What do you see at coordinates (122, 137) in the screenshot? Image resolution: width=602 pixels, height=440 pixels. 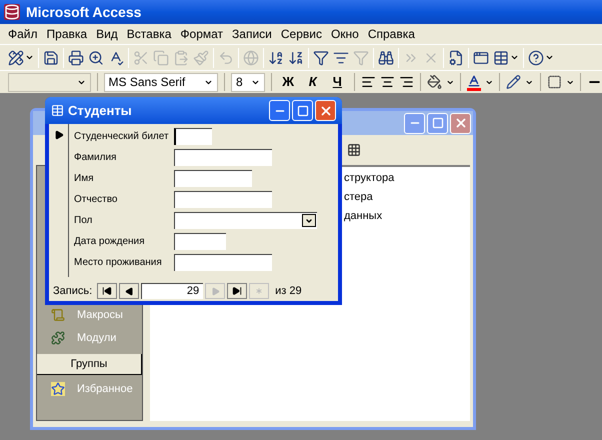 I see `field-label: Студенческий билет` at bounding box center [122, 137].